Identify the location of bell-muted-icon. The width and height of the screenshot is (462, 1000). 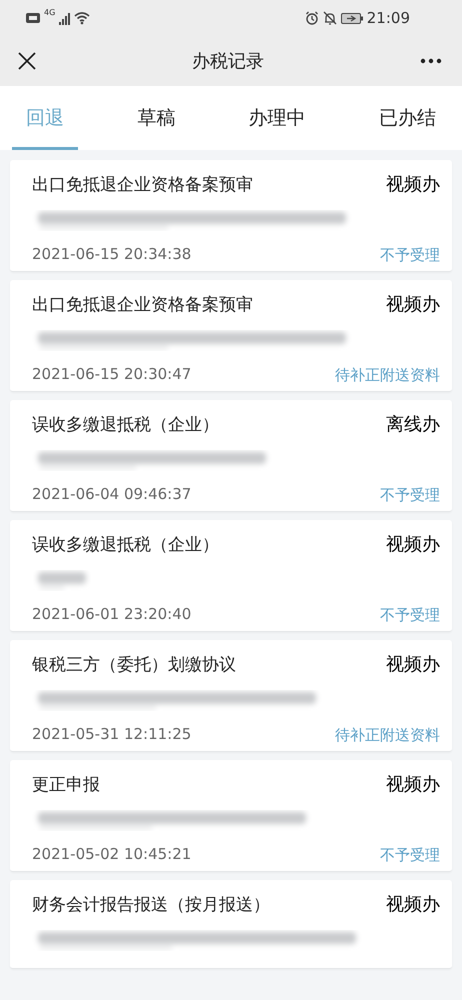
(329, 18).